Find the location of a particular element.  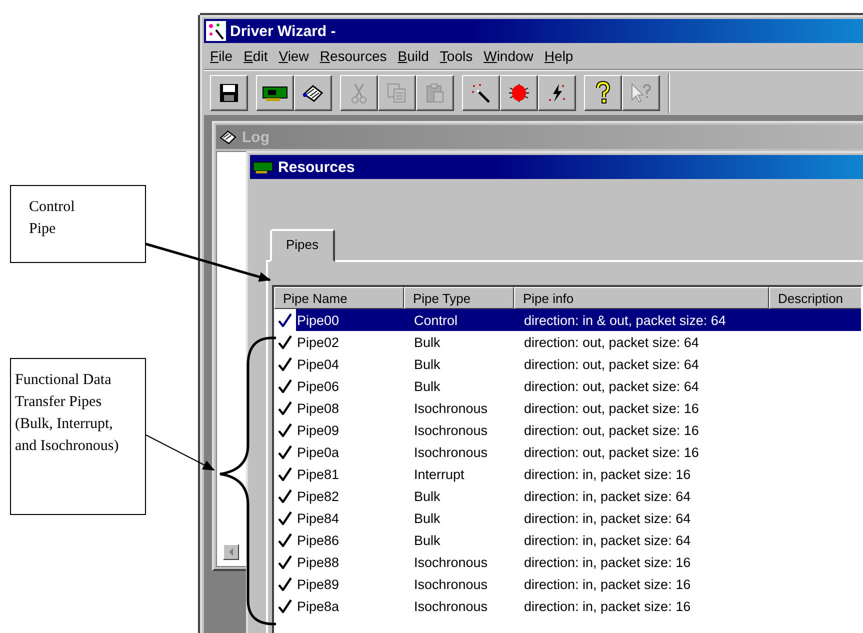

column-header: Pipe Name is located at coordinates (339, 298).